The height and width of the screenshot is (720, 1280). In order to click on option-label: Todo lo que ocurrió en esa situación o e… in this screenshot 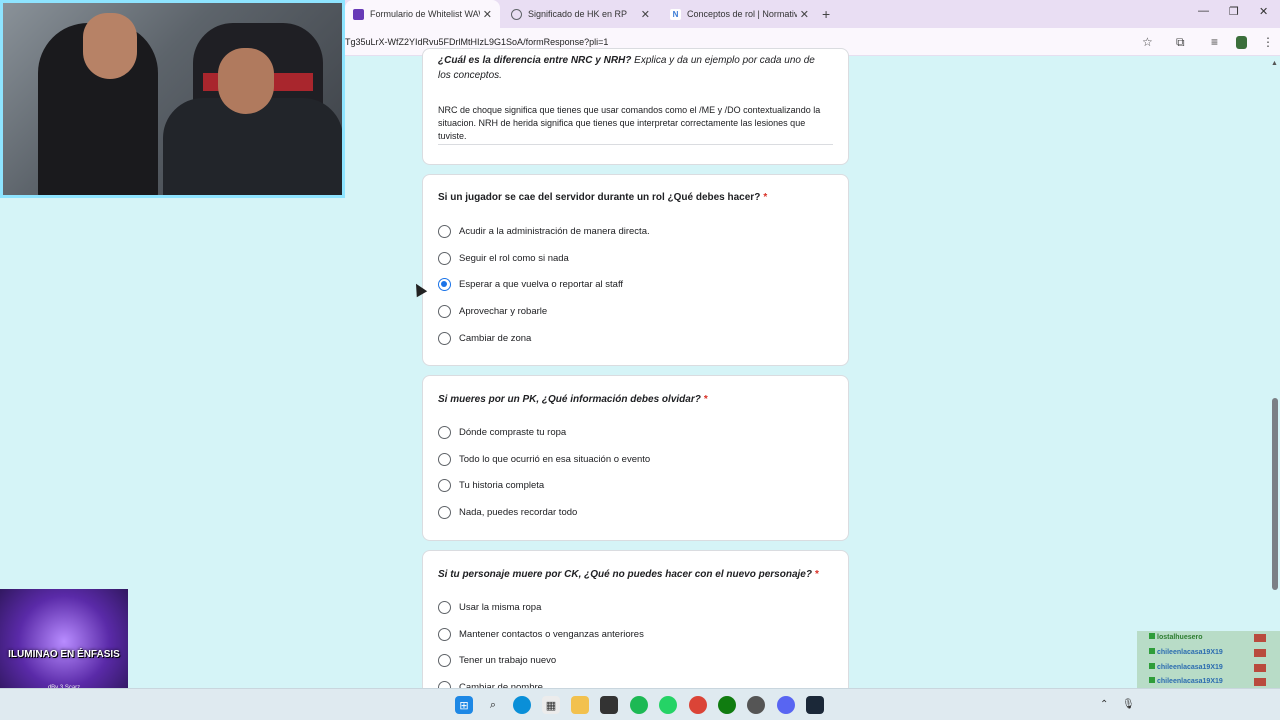, I will do `click(555, 459)`.